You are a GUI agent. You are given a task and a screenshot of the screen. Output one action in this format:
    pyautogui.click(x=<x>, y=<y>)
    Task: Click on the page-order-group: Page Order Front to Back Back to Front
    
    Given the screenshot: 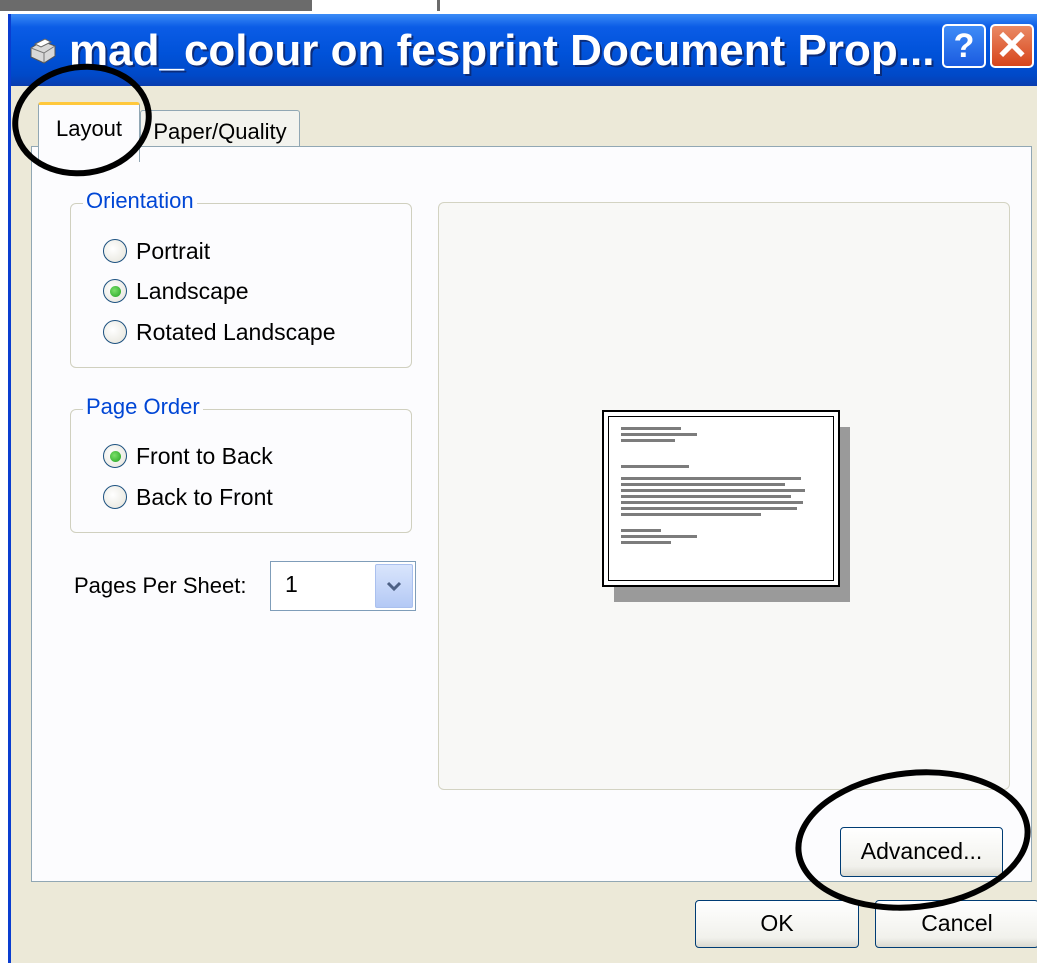 What is the action you would take?
    pyautogui.click(x=241, y=461)
    